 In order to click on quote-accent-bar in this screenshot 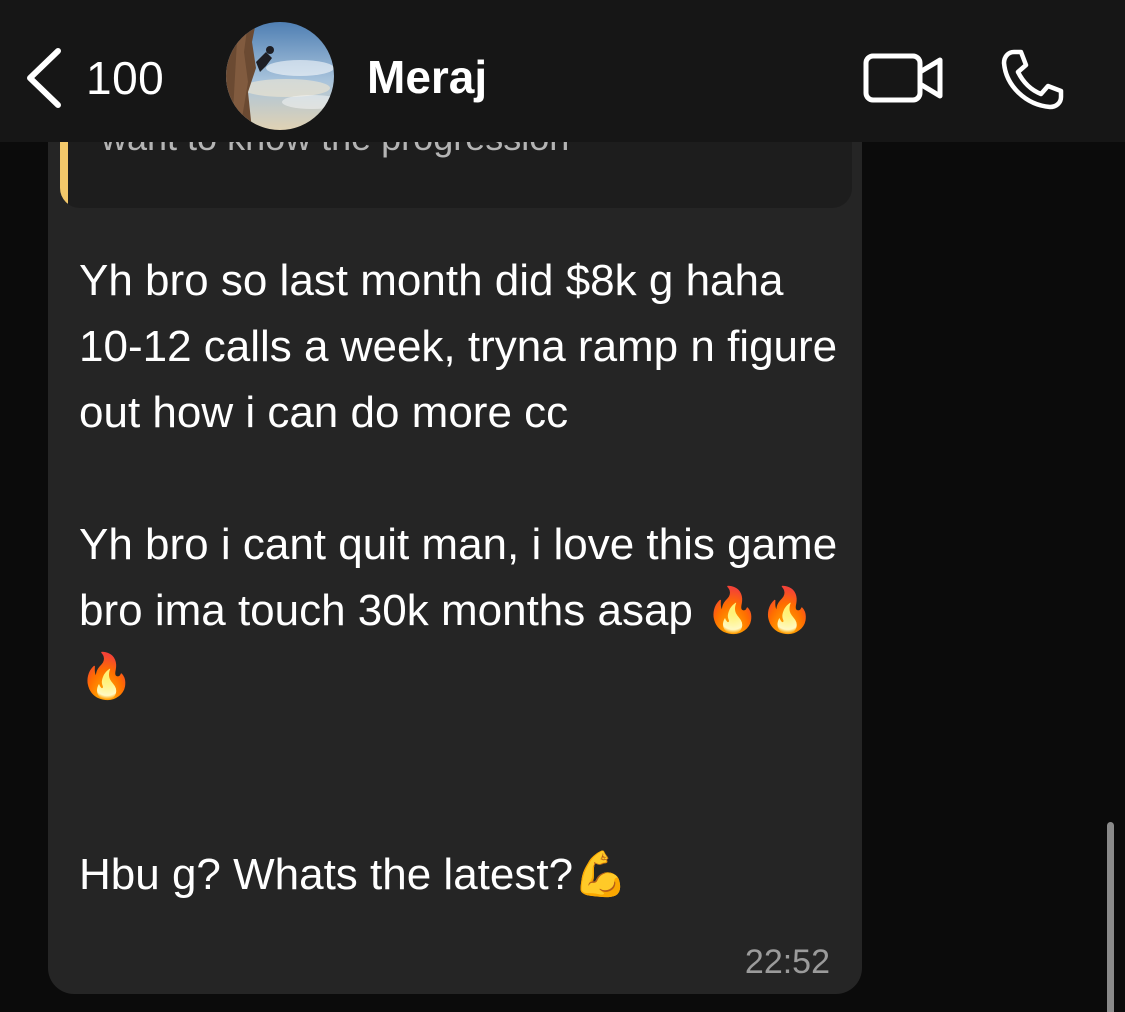, I will do `click(64, 175)`.